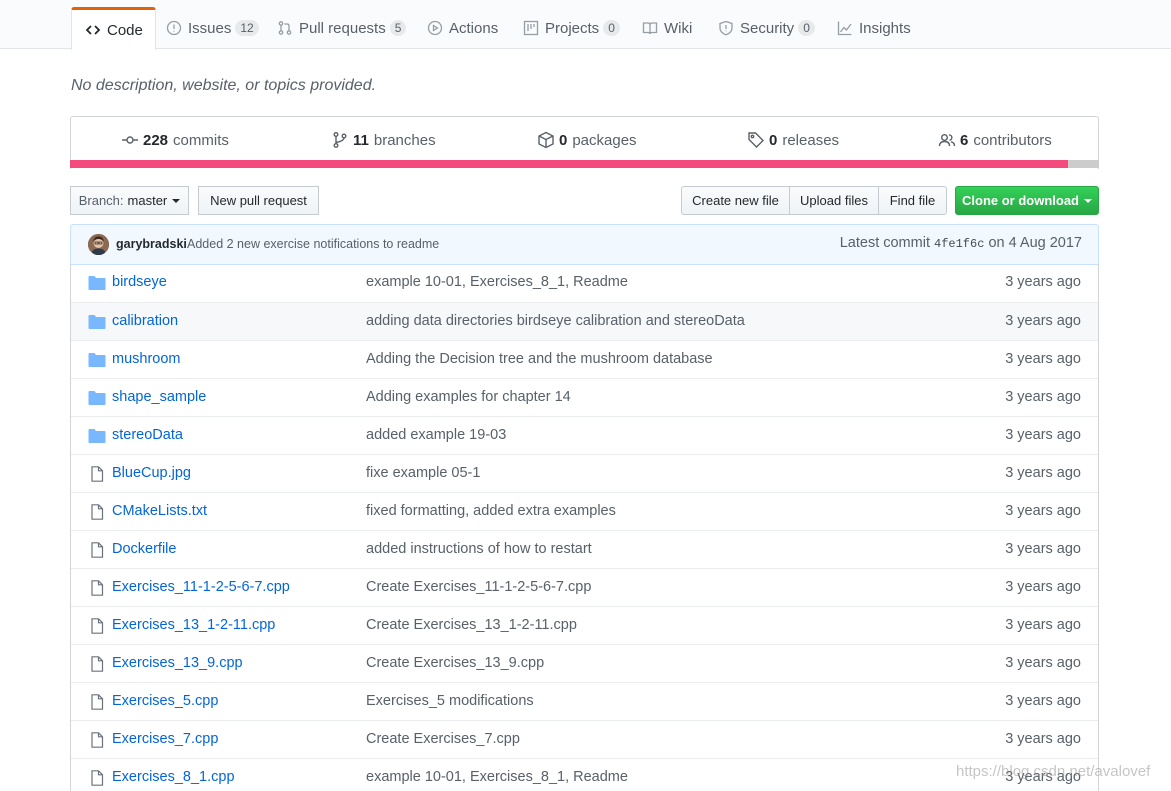 Image resolution: width=1171 pixels, height=791 pixels. I want to click on commit-sha: 4fe1f6c, so click(959, 244).